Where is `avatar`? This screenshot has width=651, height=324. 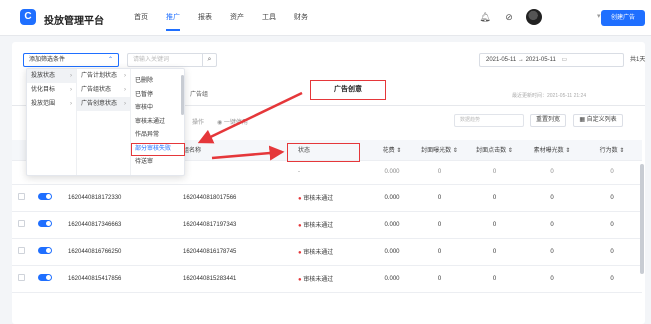
avatar is located at coordinates (534, 17).